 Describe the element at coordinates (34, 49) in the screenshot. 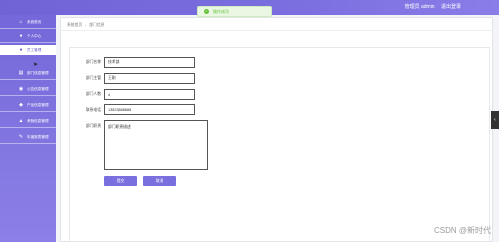

I see `sidebar-item-label: 员工管理` at that location.